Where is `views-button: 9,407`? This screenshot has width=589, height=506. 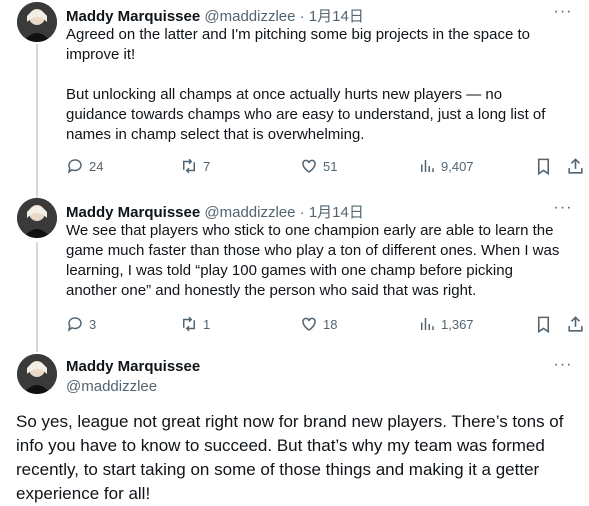 views-button: 9,407 is located at coordinates (446, 166).